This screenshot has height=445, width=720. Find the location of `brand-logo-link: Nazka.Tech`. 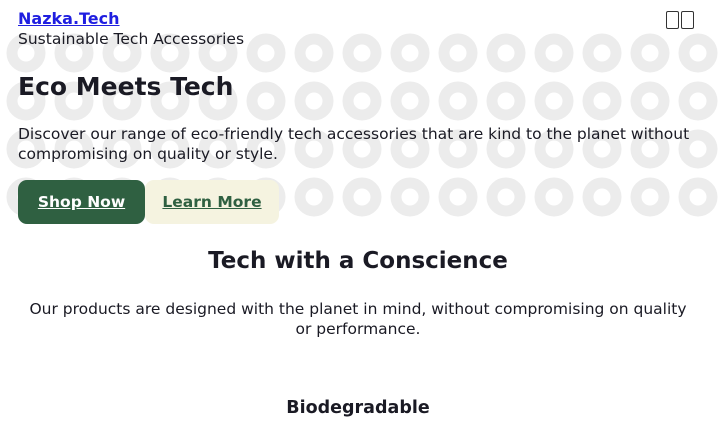

brand-logo-link: Nazka.Tech is located at coordinates (131, 19).